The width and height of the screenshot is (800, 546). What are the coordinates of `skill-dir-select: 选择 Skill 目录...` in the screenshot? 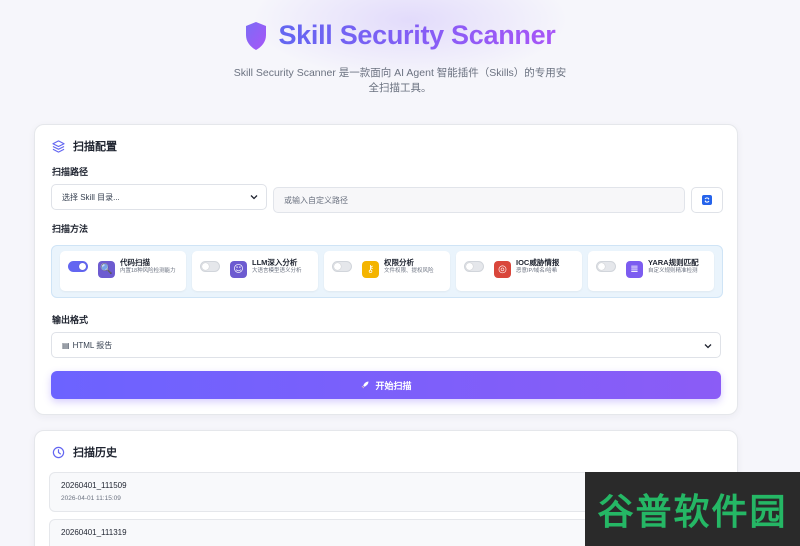 It's located at (159, 197).